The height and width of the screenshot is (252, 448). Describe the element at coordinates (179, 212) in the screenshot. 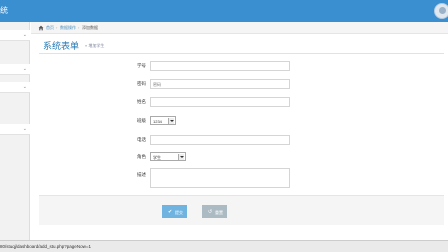

I see `submit-label: 提交` at that location.